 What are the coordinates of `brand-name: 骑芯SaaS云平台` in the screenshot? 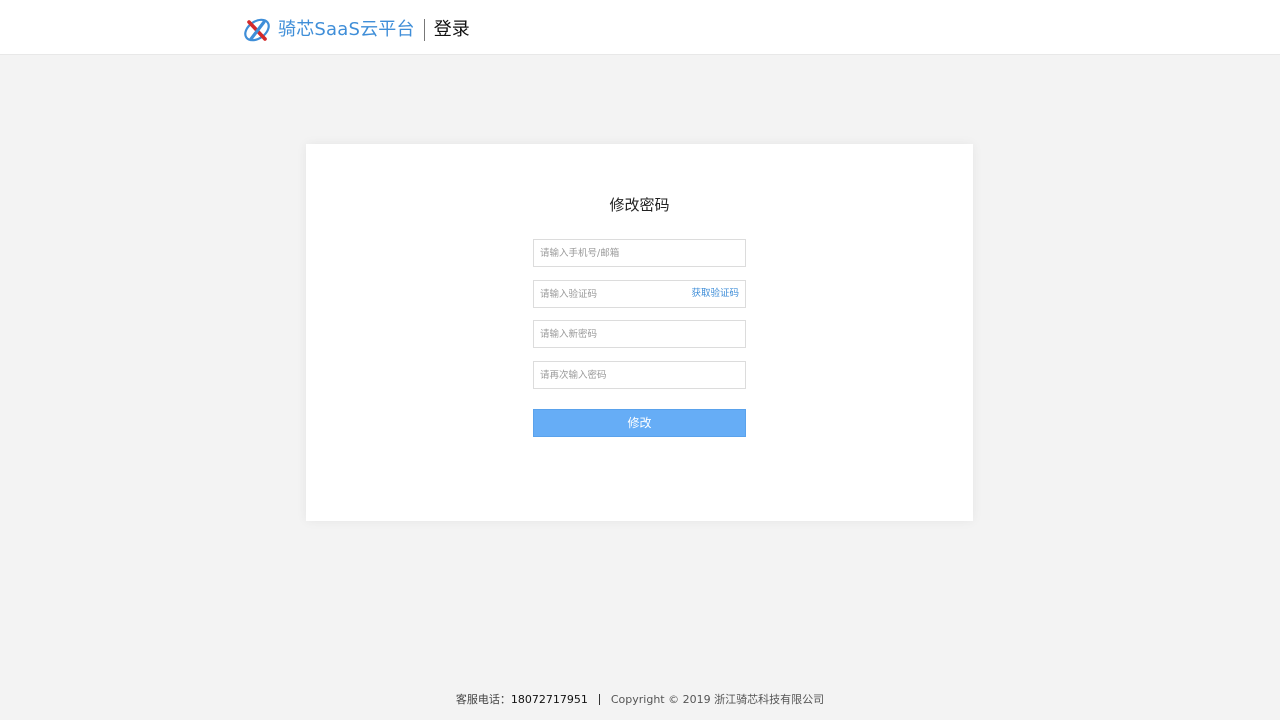 It's located at (346, 29).